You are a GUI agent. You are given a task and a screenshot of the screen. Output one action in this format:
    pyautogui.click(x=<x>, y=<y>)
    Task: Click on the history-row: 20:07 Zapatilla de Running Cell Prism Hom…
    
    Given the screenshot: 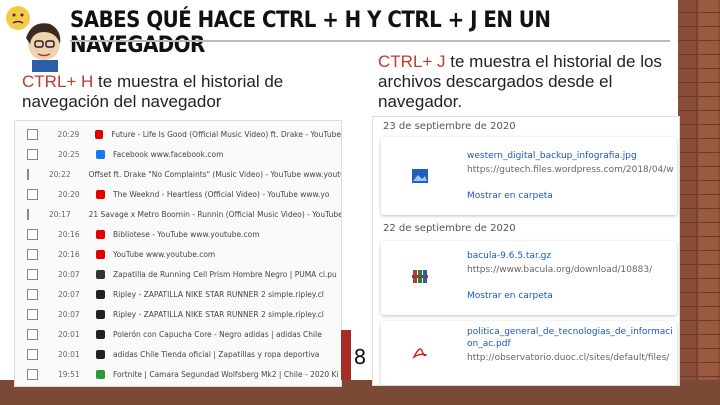 What is the action you would take?
    pyautogui.click(x=178, y=274)
    